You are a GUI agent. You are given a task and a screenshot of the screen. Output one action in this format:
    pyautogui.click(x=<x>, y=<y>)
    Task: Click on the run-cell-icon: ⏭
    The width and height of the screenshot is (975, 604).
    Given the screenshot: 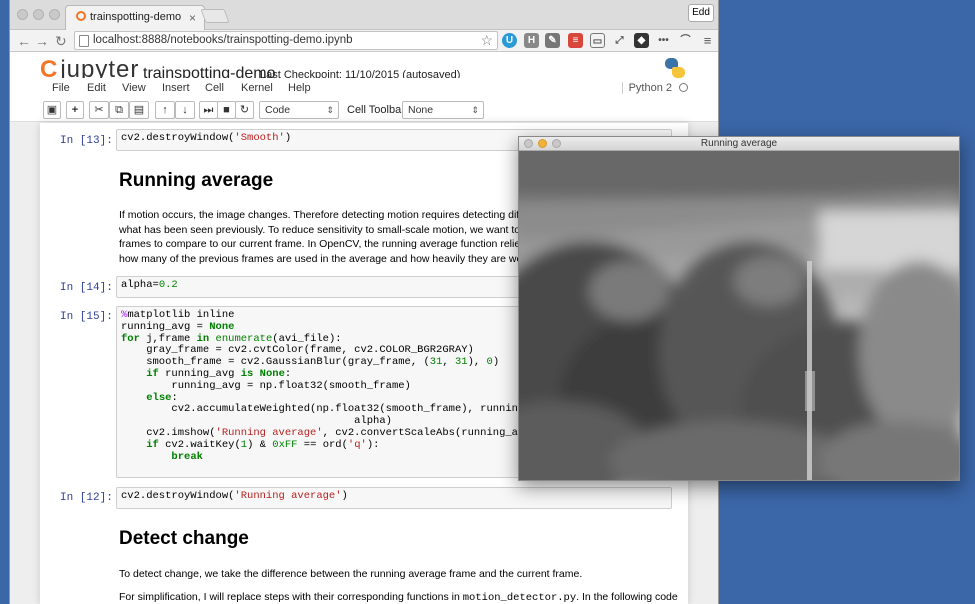 What is the action you would take?
    pyautogui.click(x=208, y=110)
    